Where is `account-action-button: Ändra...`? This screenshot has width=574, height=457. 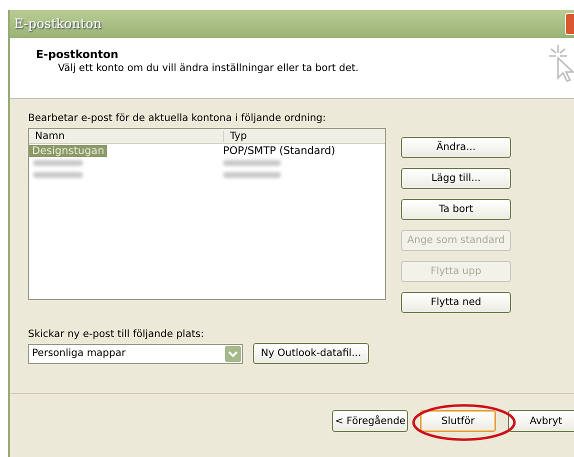 account-action-button: Ändra... is located at coordinates (456, 147).